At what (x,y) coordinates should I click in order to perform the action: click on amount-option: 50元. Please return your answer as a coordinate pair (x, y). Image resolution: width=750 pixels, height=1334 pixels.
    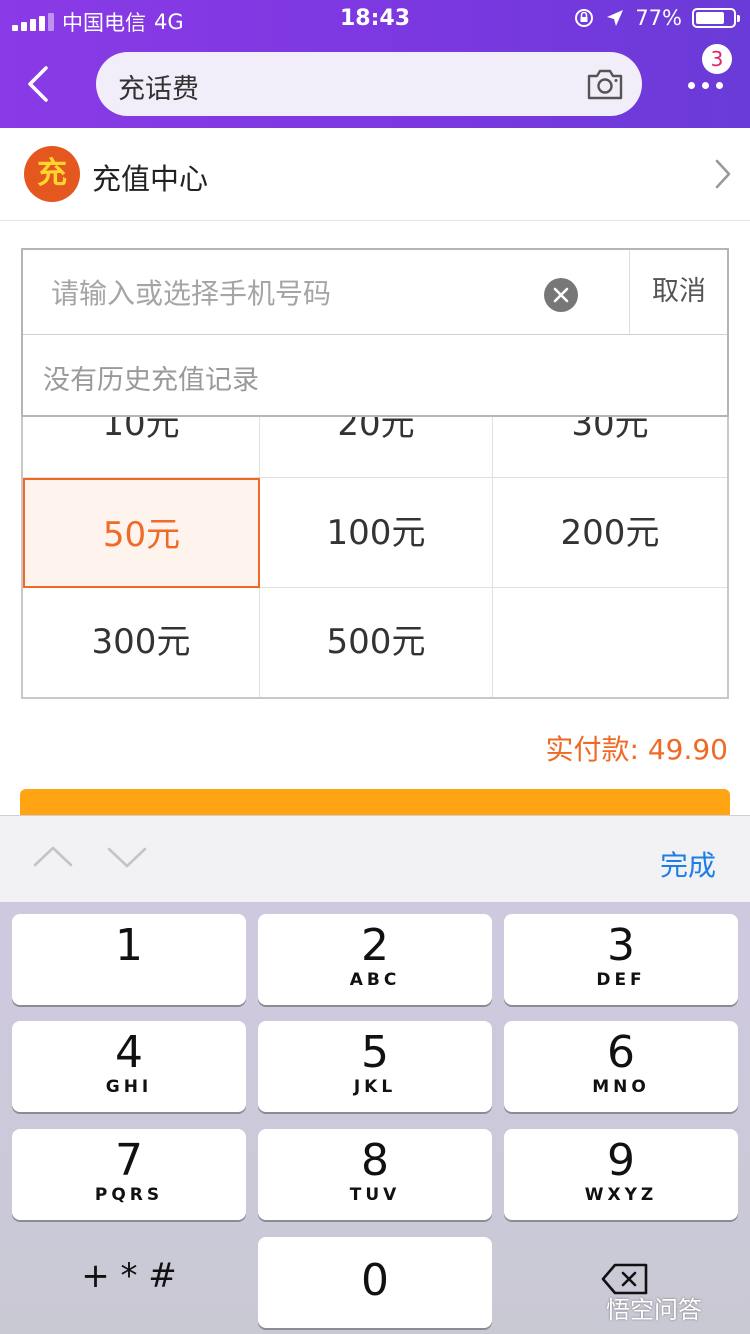
    Looking at the image, I should click on (141, 533).